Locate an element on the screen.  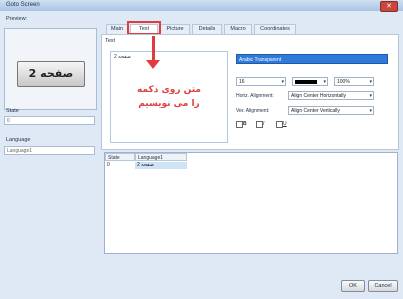
color-swatch is located at coordinates (306, 82).